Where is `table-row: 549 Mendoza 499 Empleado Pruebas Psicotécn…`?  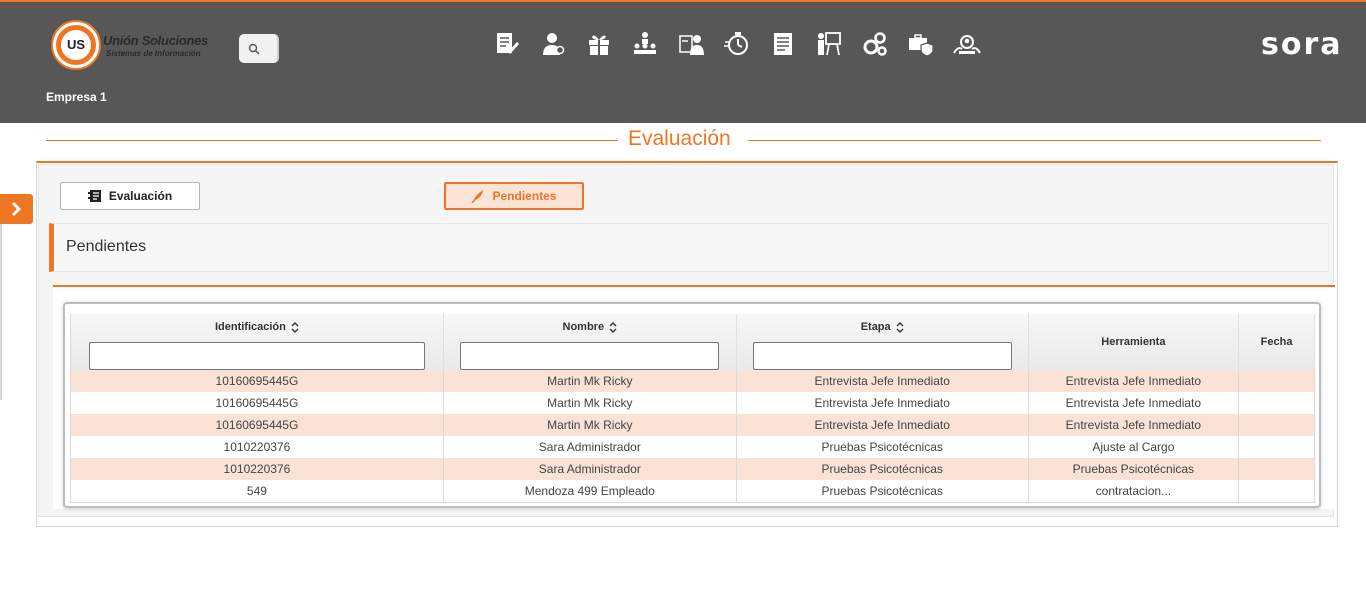 table-row: 549 Mendoza 499 Empleado Pruebas Psicotécn… is located at coordinates (692, 491).